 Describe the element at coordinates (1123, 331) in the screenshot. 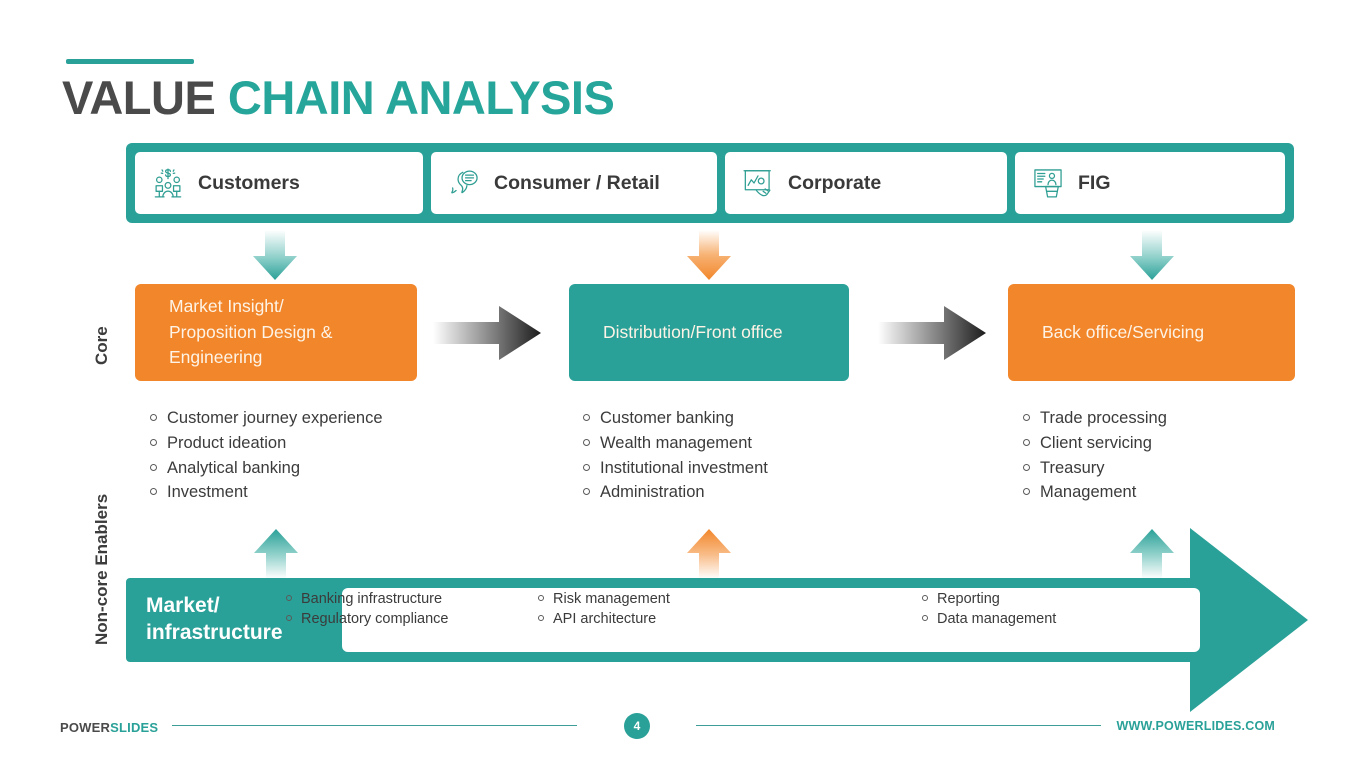

I see `core-stage-title: Back office/Servicing` at that location.